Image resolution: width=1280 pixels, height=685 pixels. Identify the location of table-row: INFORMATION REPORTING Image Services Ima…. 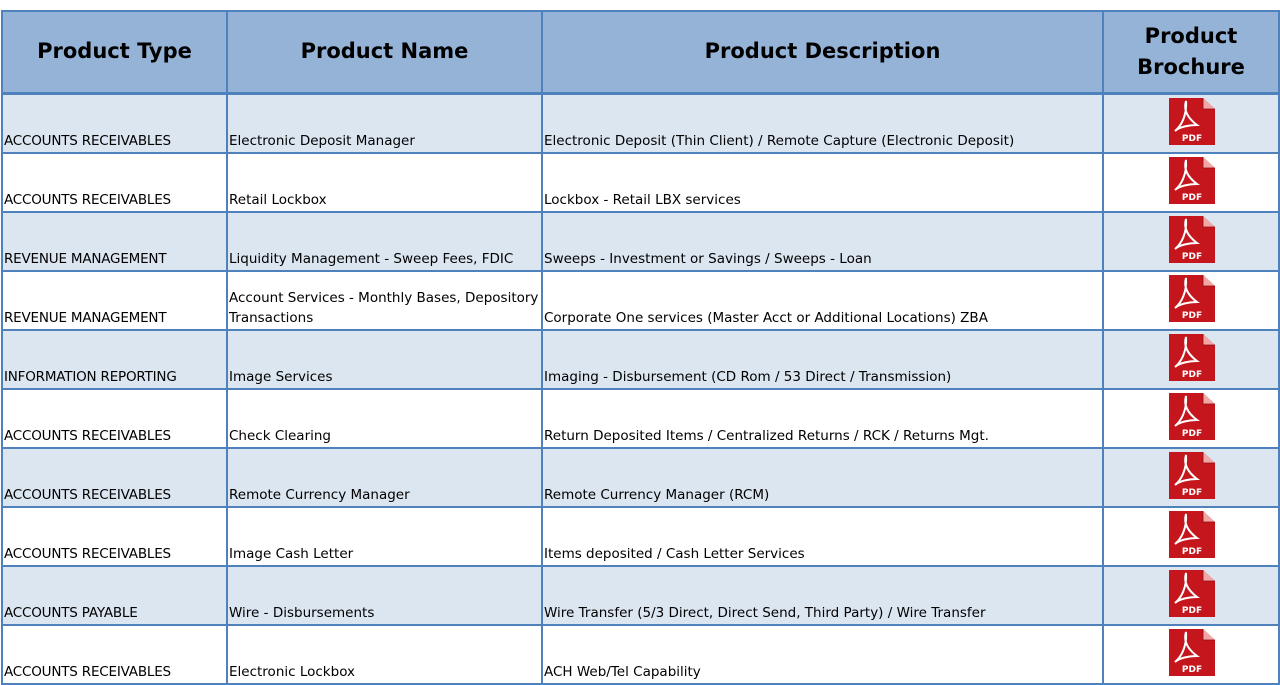
(640, 359).